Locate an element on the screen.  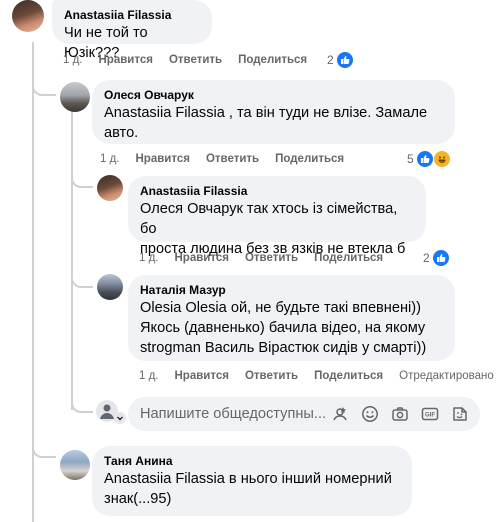
emoji-icon is located at coordinates (370, 414).